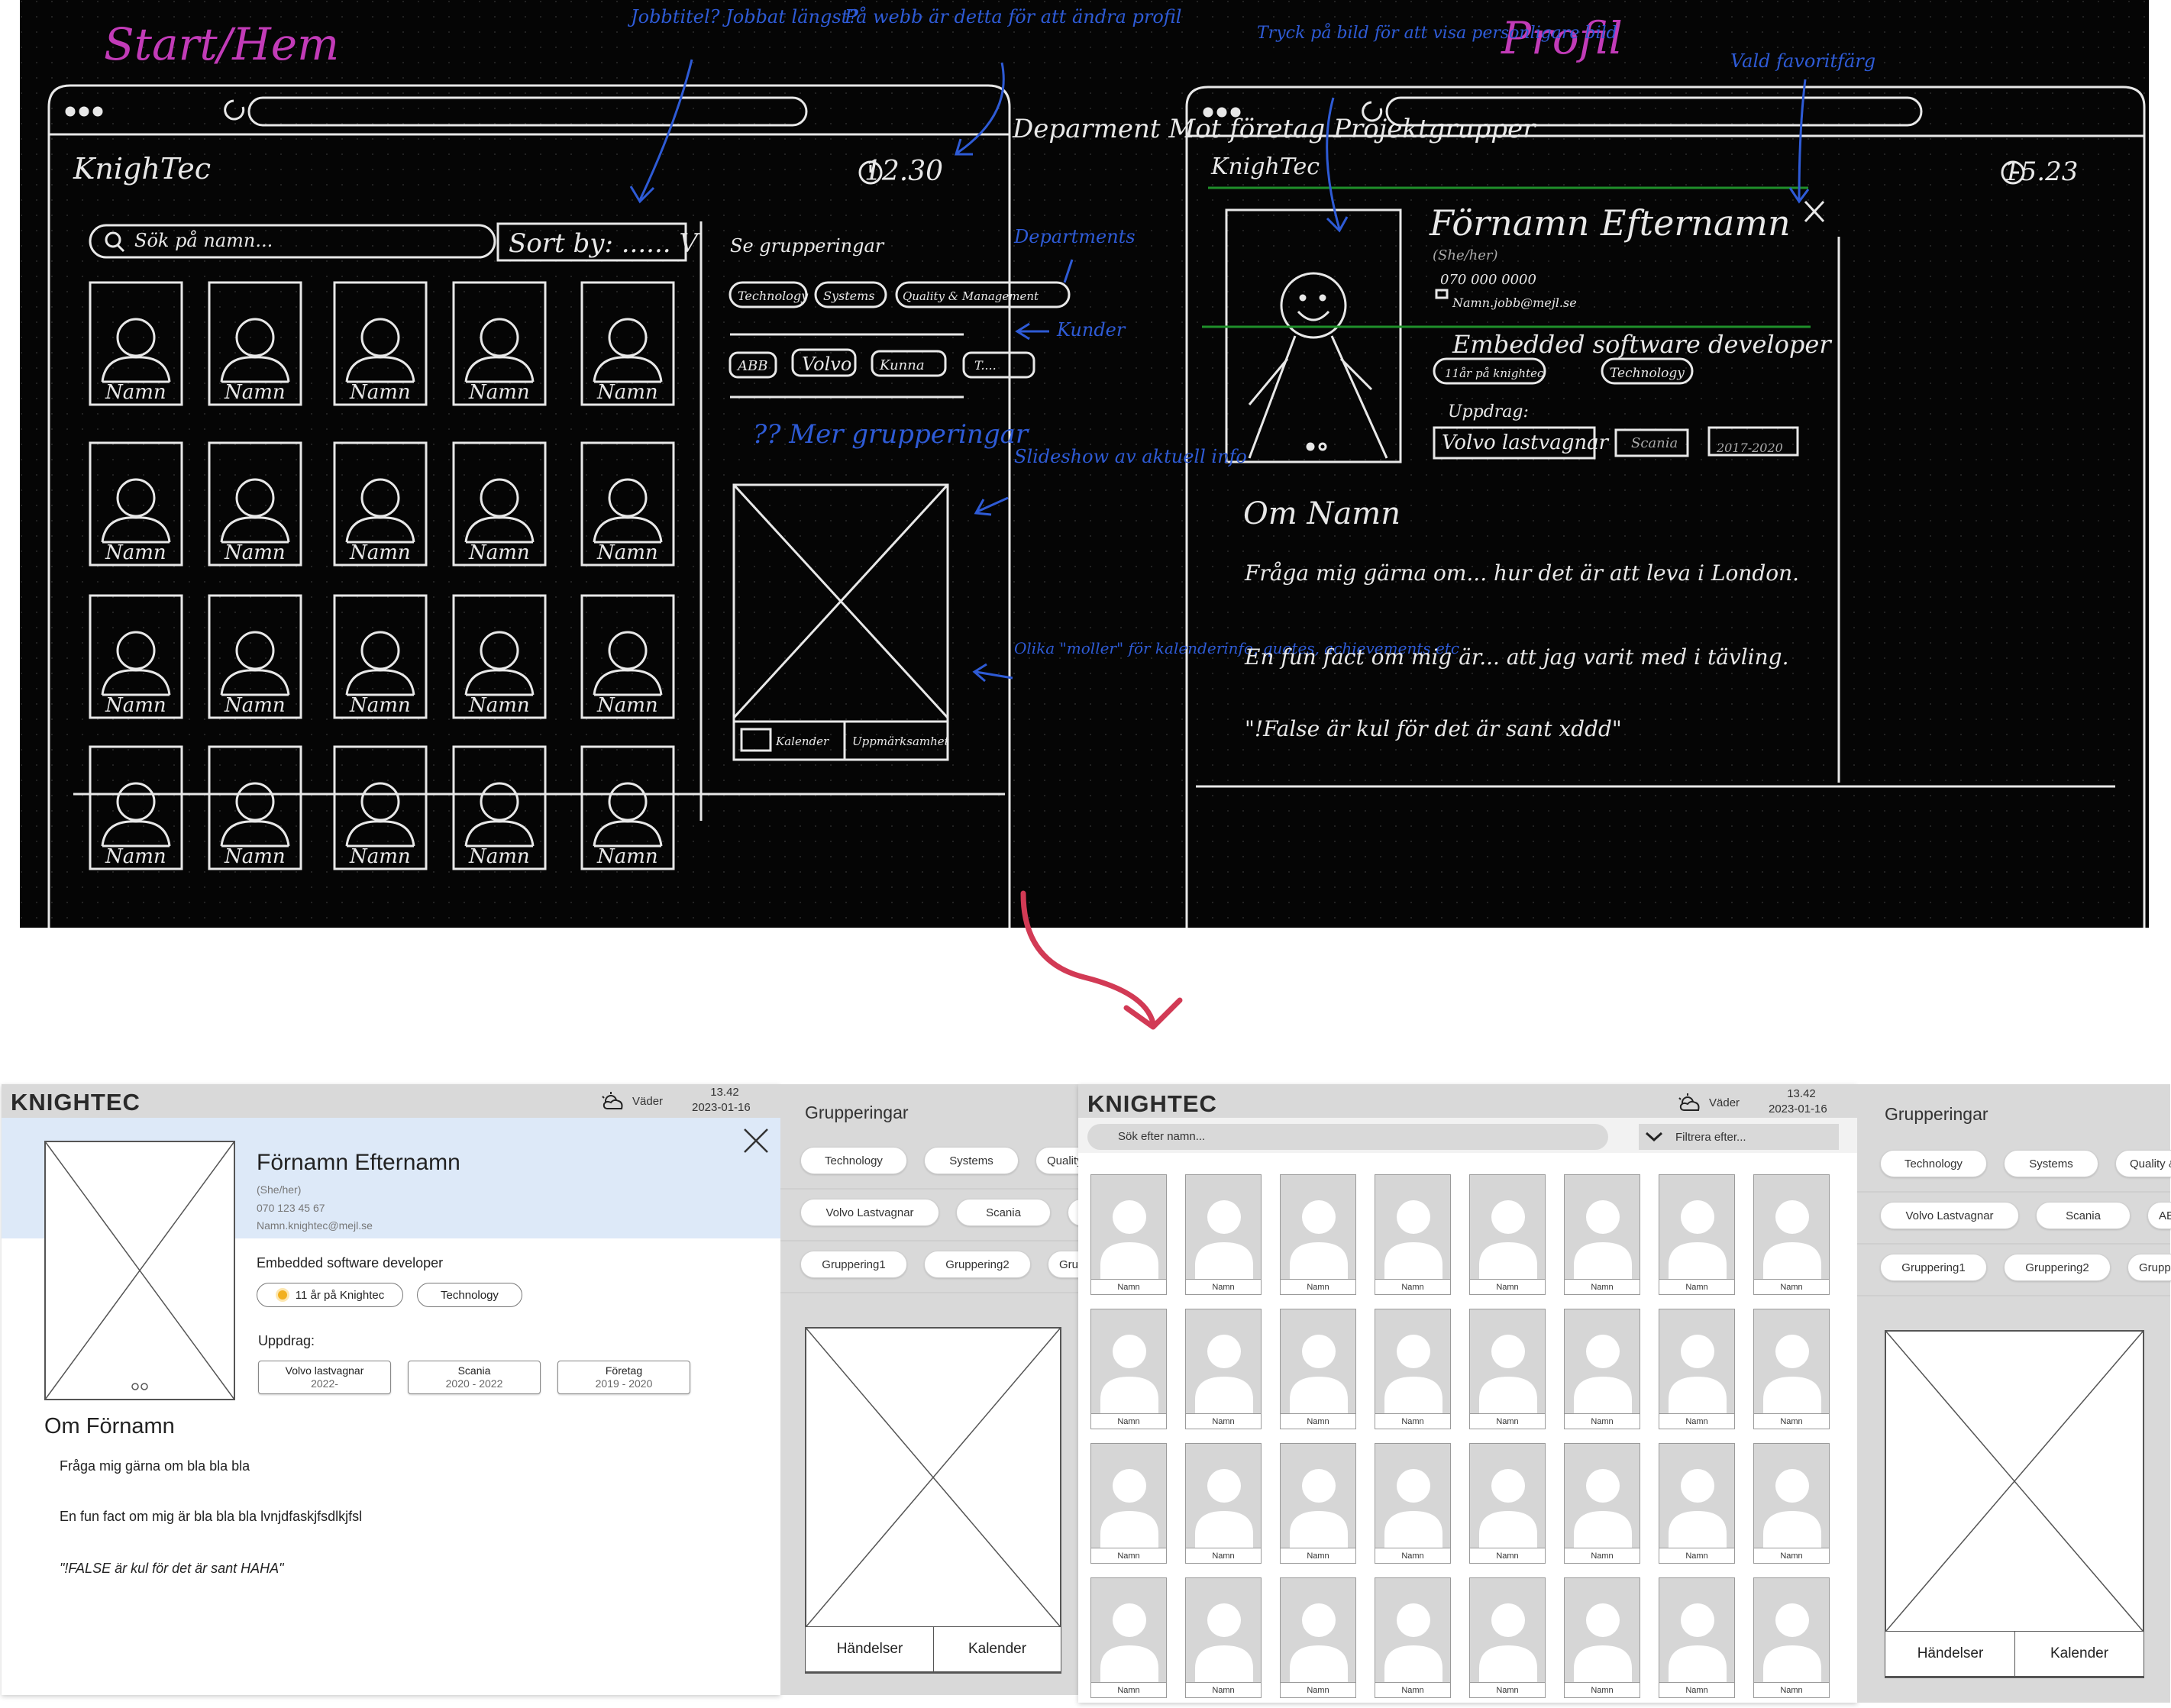 The image size is (2171, 1708). What do you see at coordinates (2159, 1215) in the screenshot?
I see `group-chip: ABB` at bounding box center [2159, 1215].